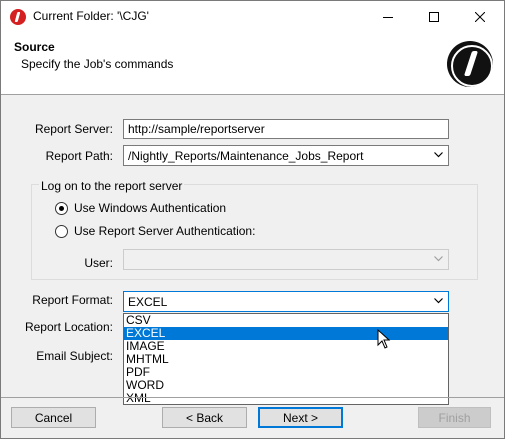 The height and width of the screenshot is (439, 505). I want to click on close-button, so click(480, 16).